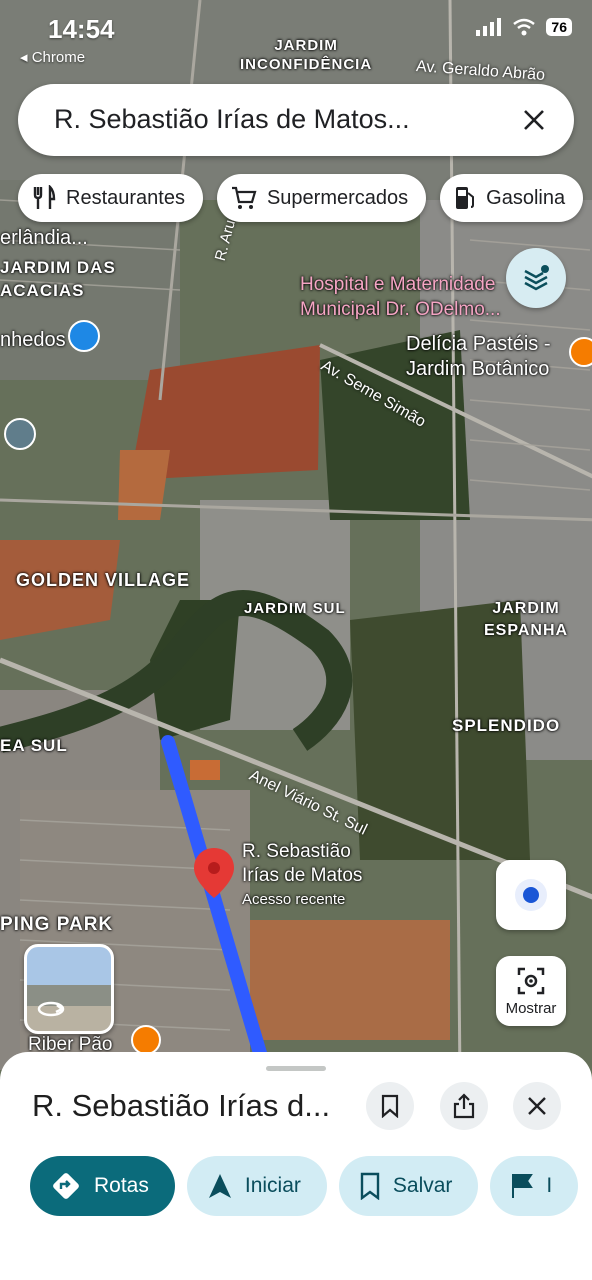 Image resolution: width=592 pixels, height=1280 pixels. What do you see at coordinates (531, 981) in the screenshot?
I see `lens-icon` at bounding box center [531, 981].